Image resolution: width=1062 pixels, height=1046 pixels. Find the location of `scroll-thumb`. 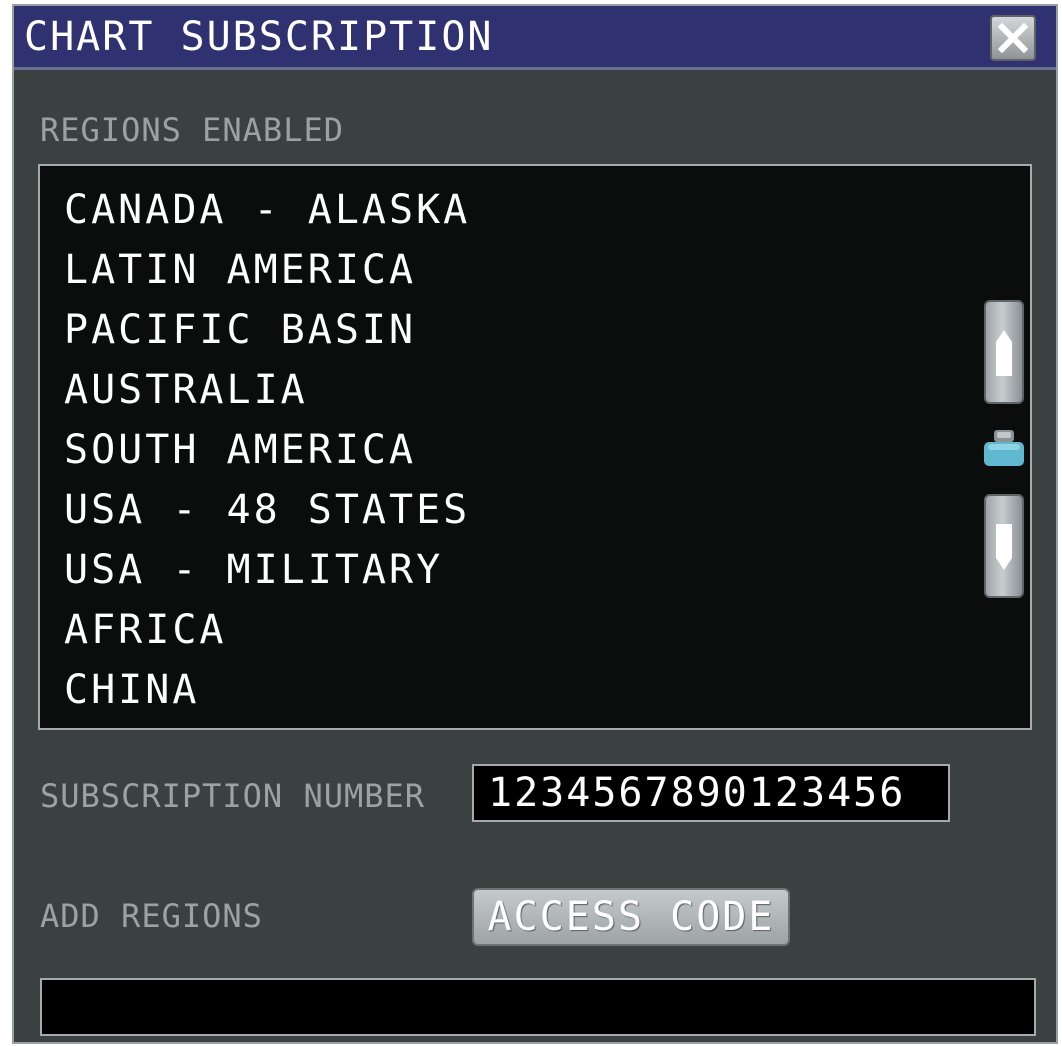

scroll-thumb is located at coordinates (1004, 448).